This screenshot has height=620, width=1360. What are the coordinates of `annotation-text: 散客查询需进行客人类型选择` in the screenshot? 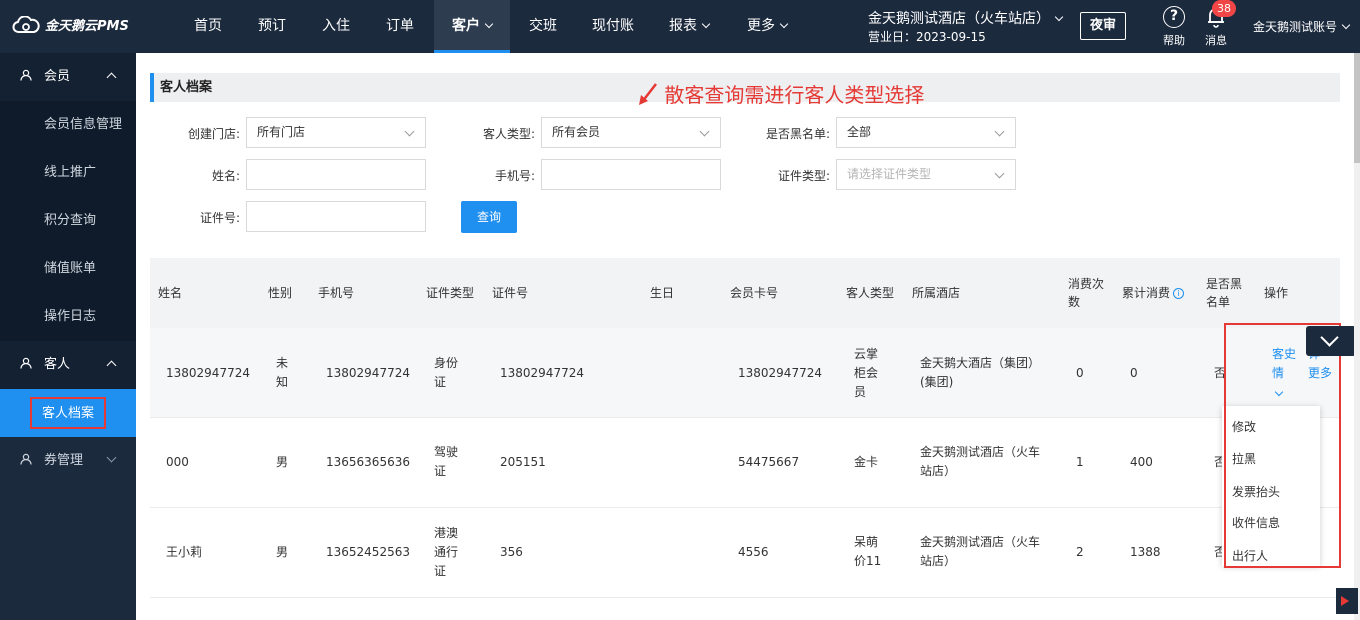 It's located at (794, 95).